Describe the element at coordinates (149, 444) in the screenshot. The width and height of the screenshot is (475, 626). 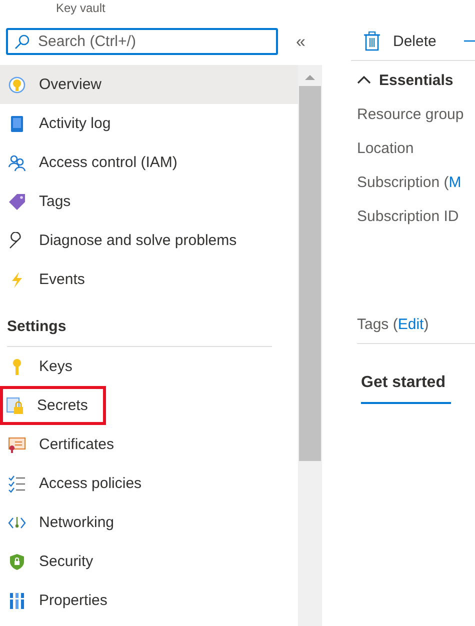
I see `sidebar-item: Certificates` at that location.